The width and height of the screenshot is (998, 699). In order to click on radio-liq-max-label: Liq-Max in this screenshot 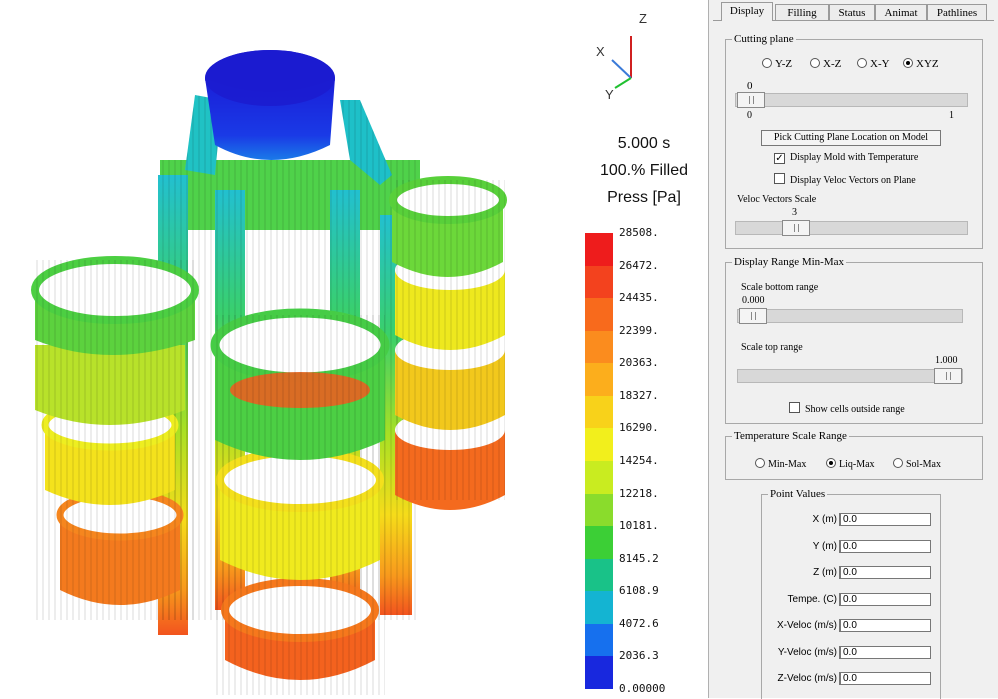, I will do `click(857, 464)`.